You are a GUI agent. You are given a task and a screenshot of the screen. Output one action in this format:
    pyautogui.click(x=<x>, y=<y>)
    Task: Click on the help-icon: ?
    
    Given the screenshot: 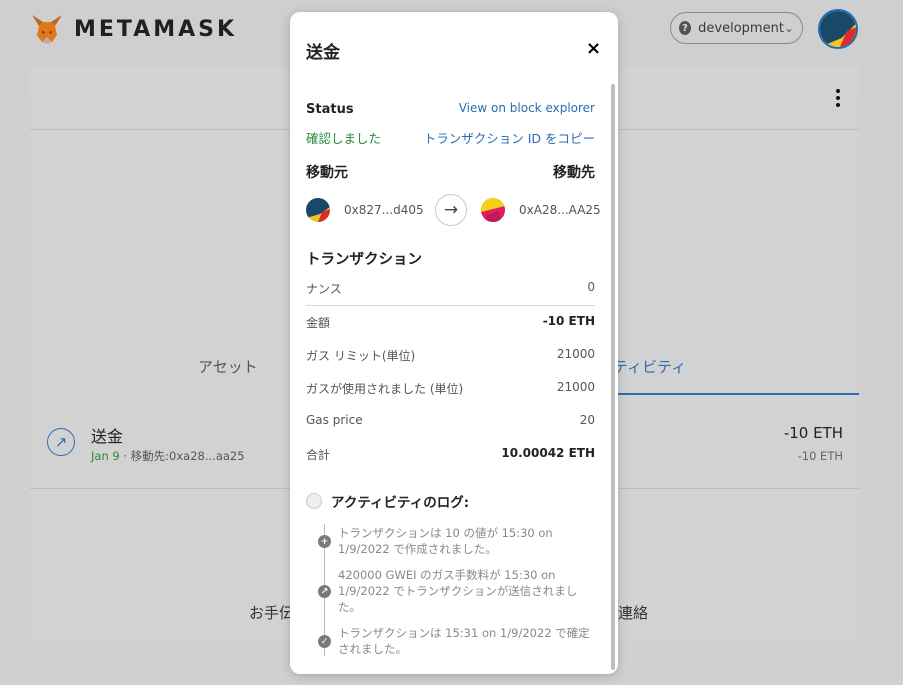 What is the action you would take?
    pyautogui.click(x=685, y=28)
    